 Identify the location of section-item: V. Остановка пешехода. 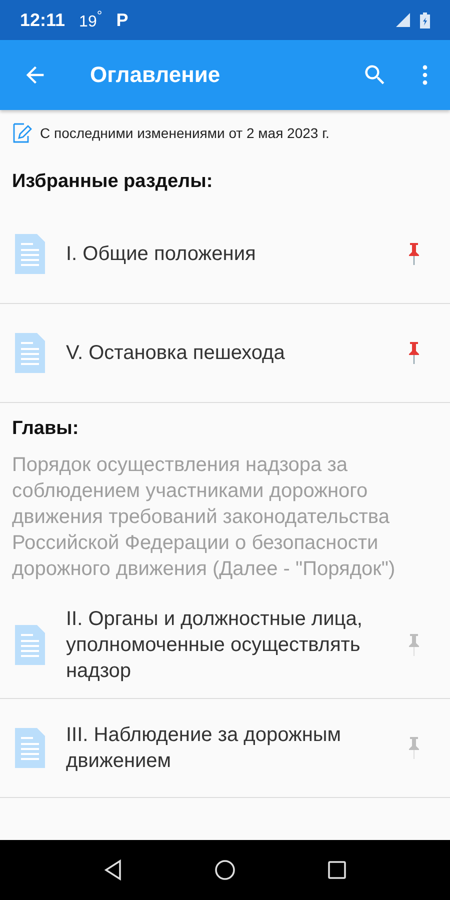
(225, 353).